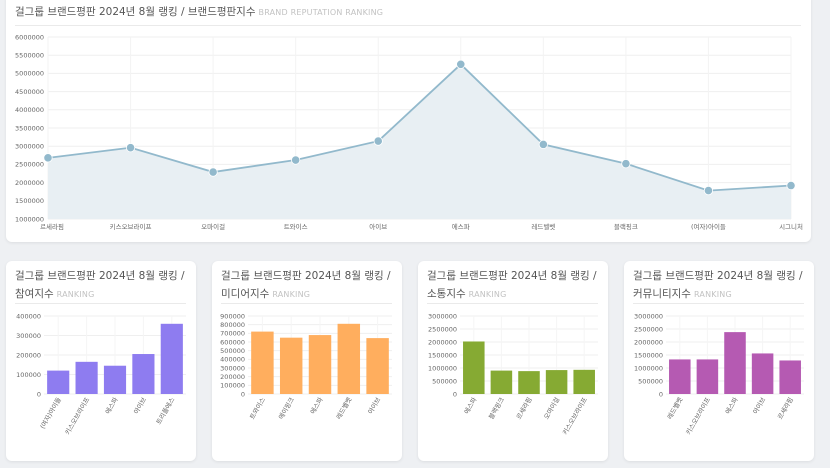  What do you see at coordinates (29, 56) in the screenshot?
I see `main-y-tick-label: 5500000` at bounding box center [29, 56].